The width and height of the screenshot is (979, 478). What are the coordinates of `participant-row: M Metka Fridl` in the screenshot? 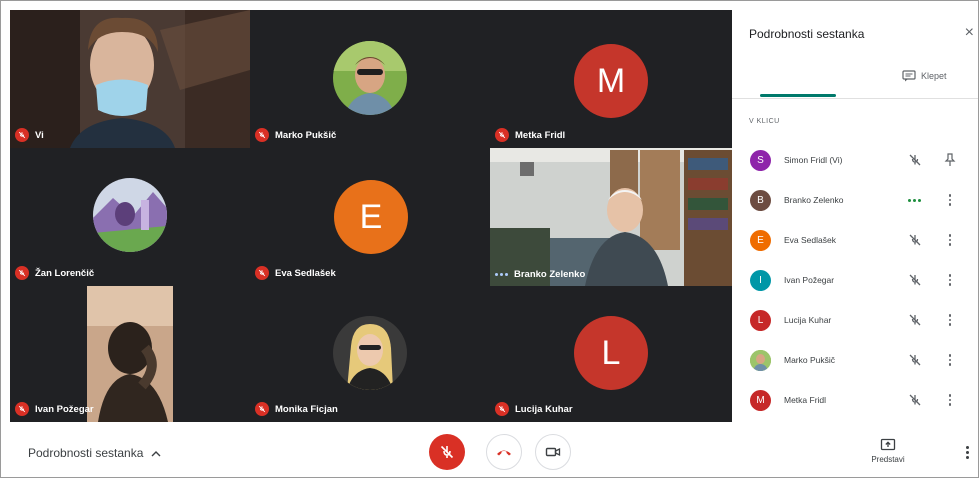 It's located at (855, 400).